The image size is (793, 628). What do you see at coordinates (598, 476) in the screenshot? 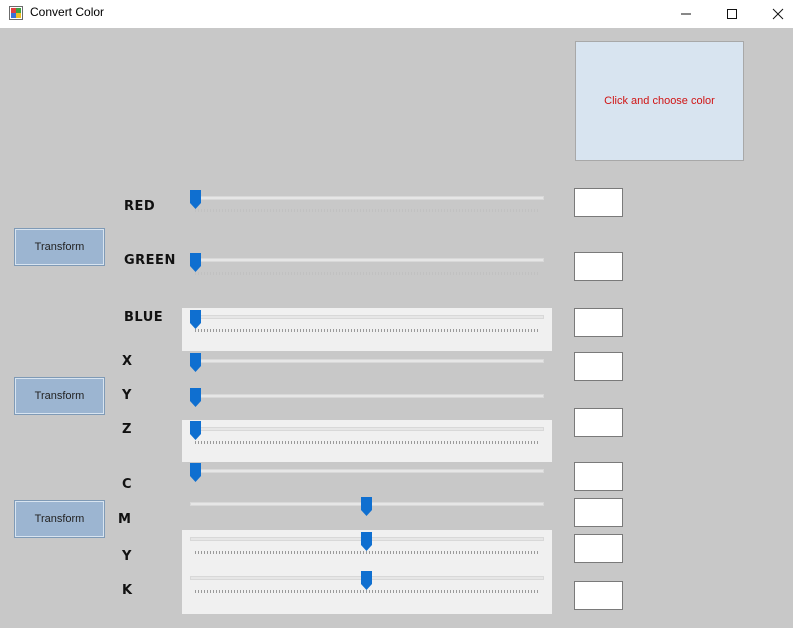
I see `z-value-field` at bounding box center [598, 476].